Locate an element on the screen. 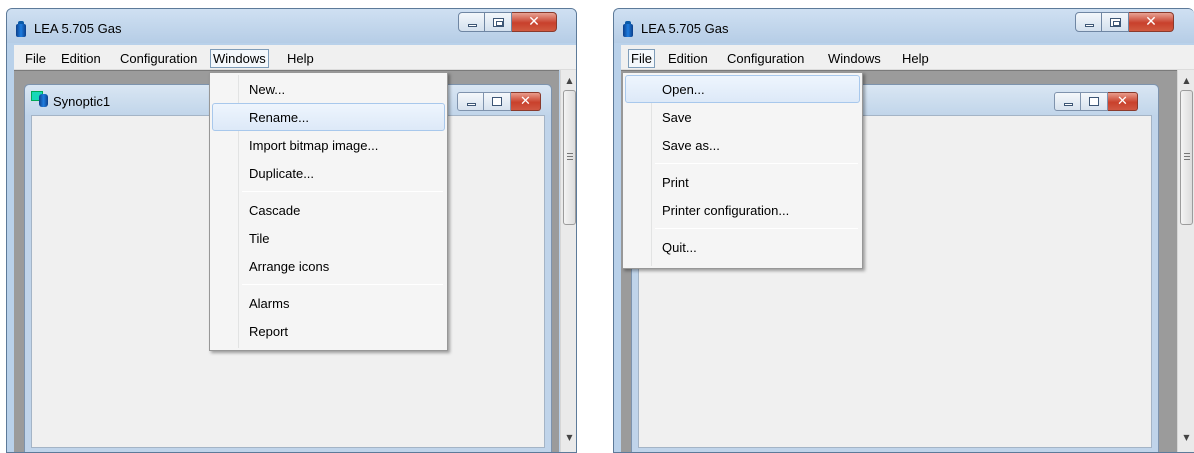  menu-item-print: Print is located at coordinates (742, 182).